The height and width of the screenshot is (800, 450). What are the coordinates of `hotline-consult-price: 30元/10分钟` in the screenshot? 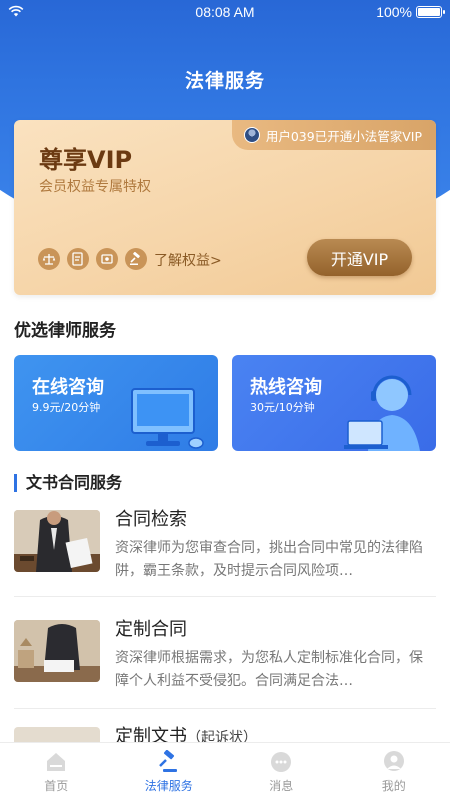 It's located at (282, 407).